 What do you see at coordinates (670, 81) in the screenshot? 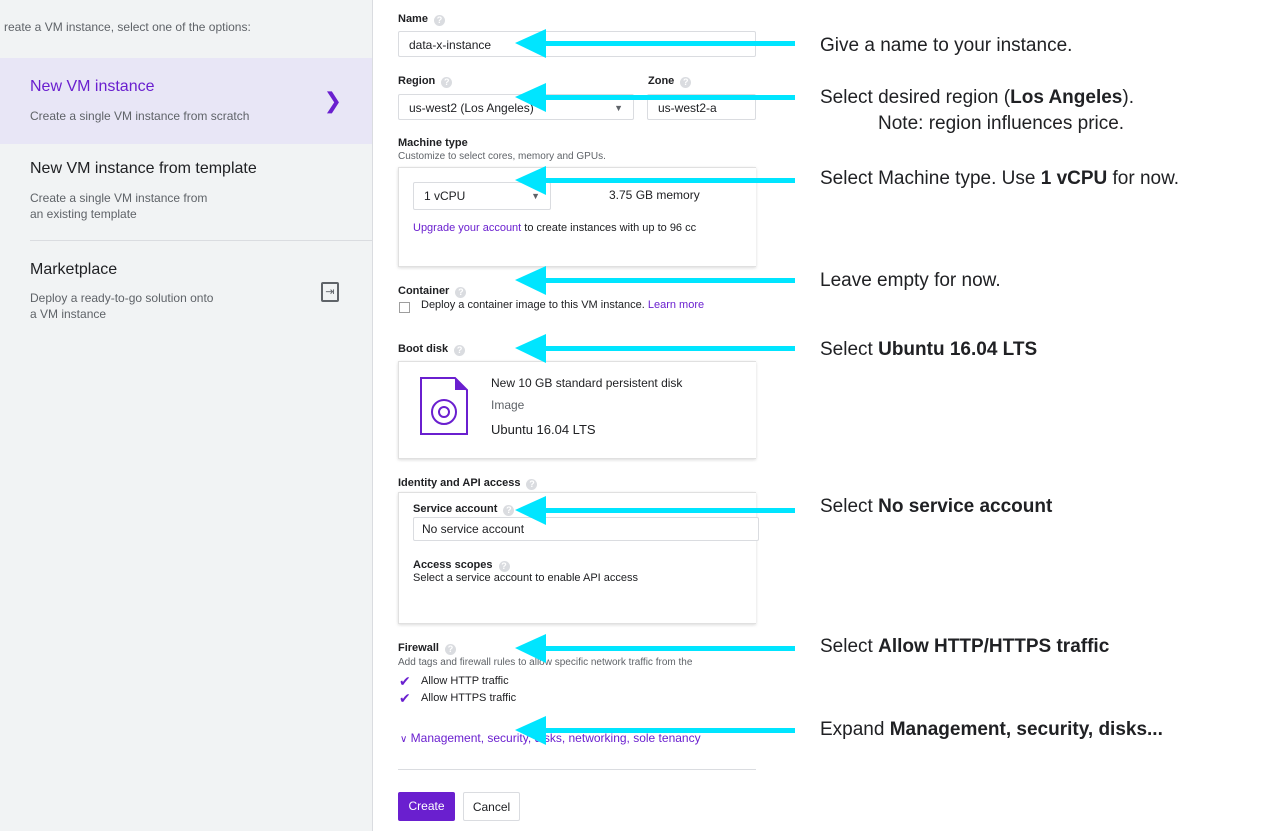
I see `zone-label: Zone?` at bounding box center [670, 81].